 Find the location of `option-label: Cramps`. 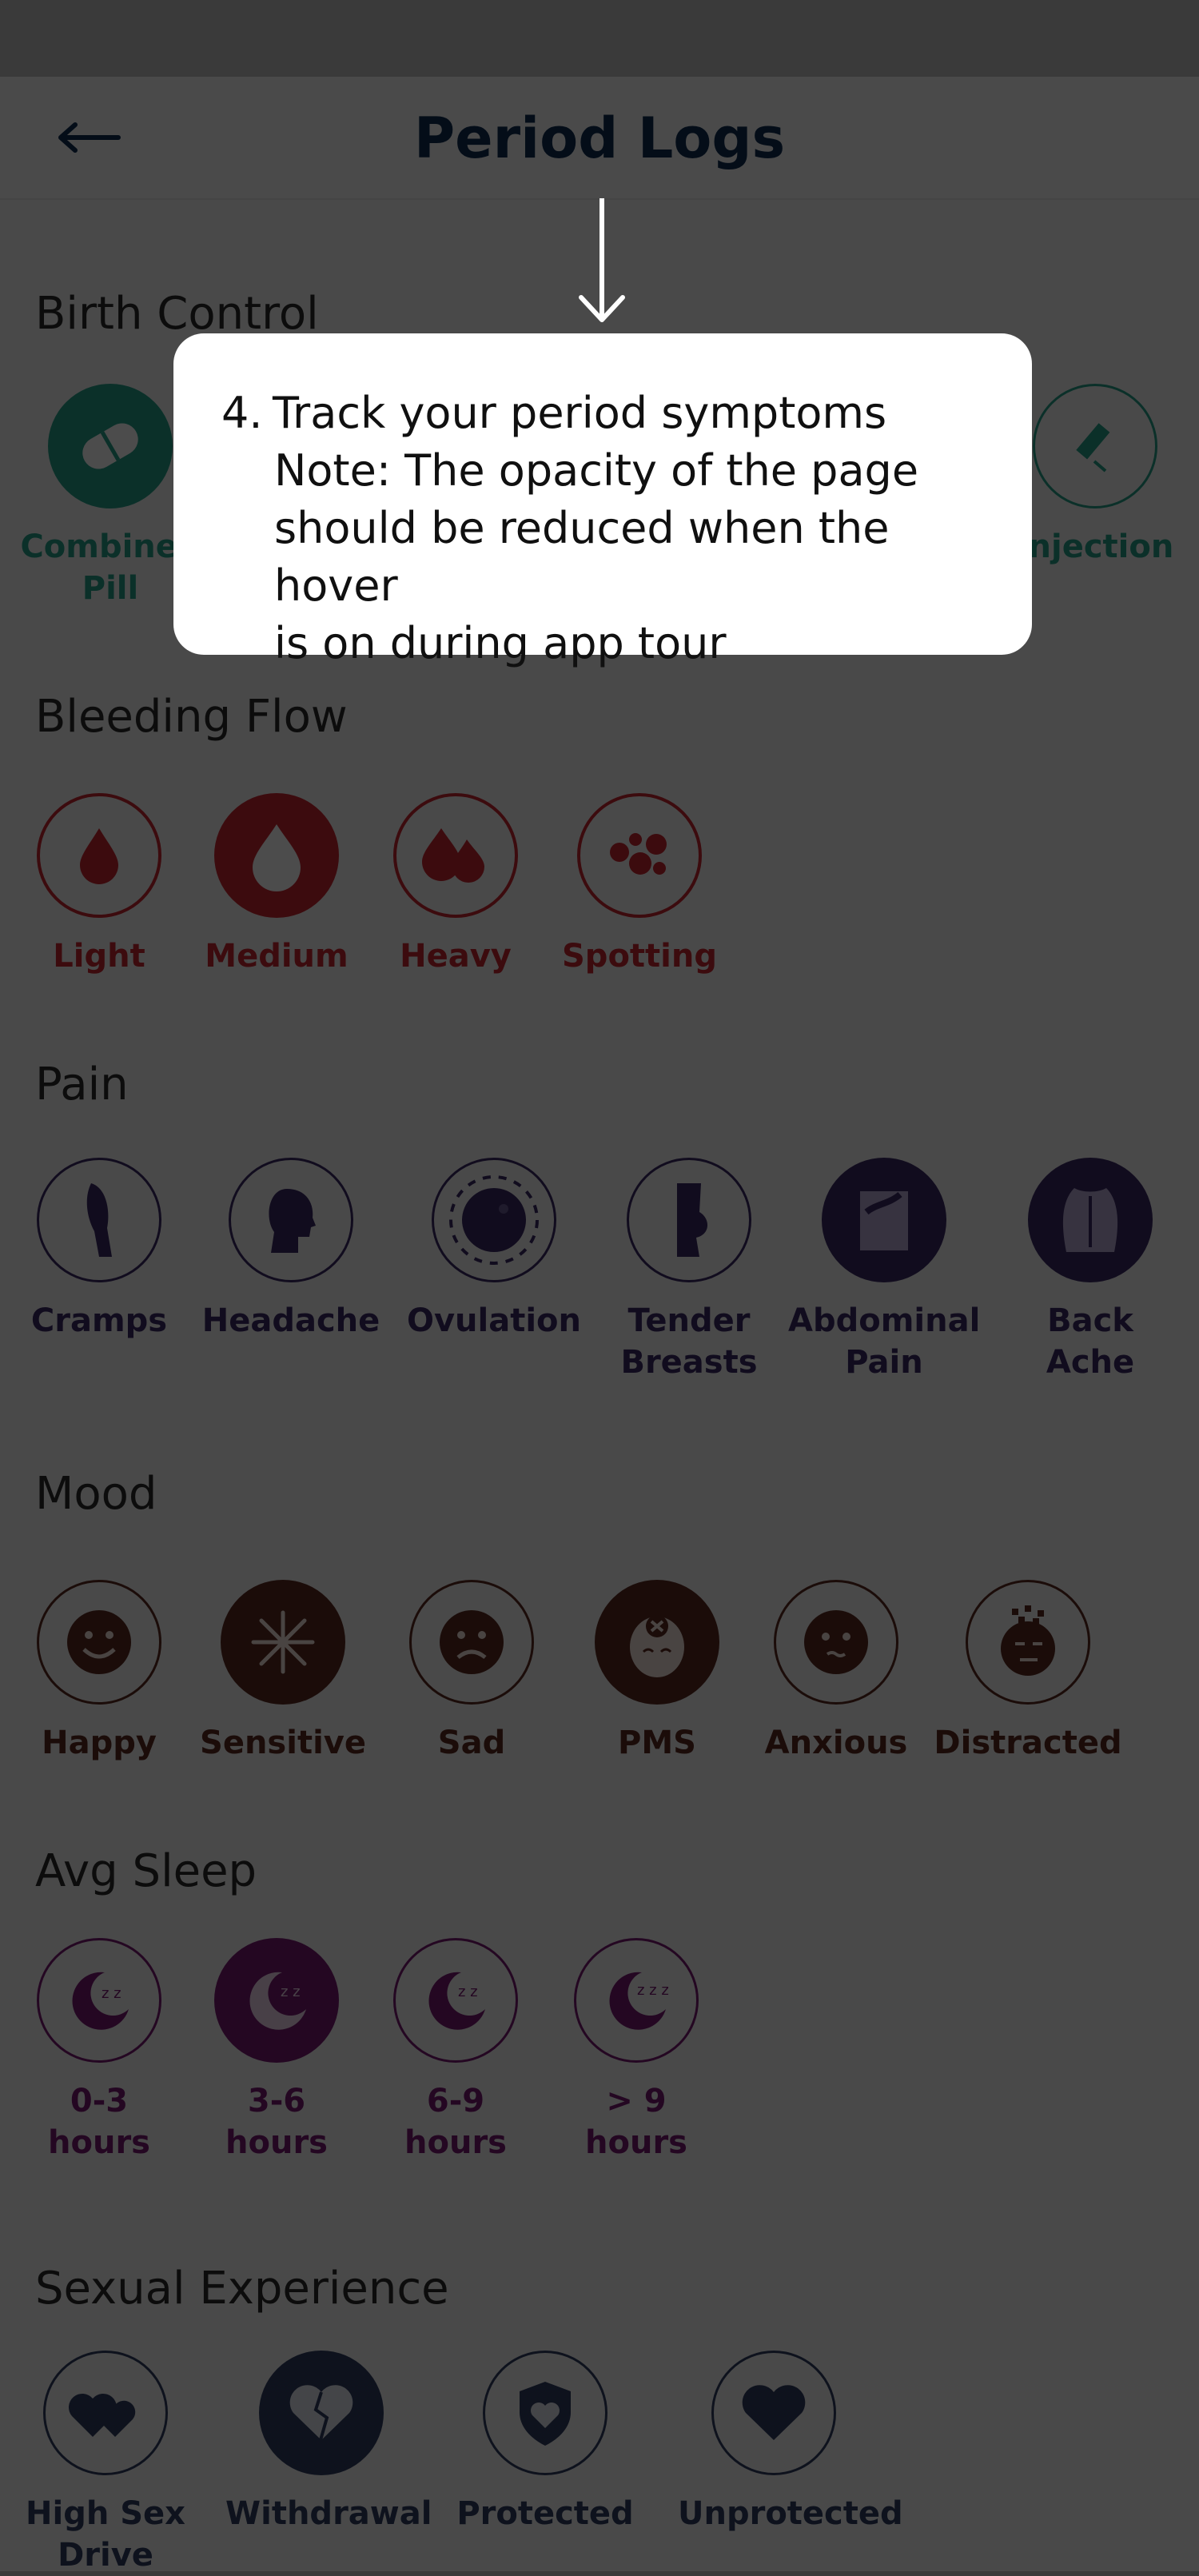

option-label: Cramps is located at coordinates (99, 1320).